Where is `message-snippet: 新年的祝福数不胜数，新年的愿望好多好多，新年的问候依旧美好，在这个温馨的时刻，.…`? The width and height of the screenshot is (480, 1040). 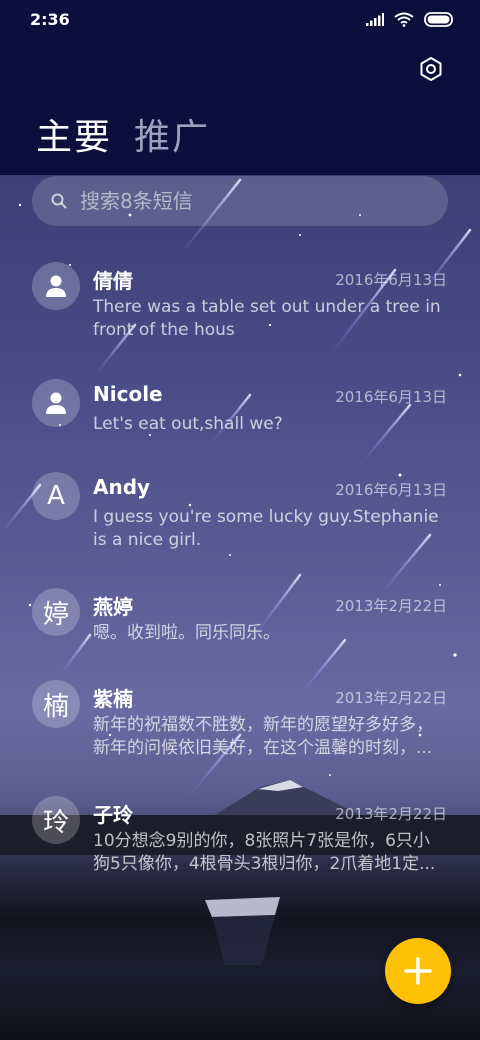
message-snippet: 新年的祝福数不胜数，新年的愿望好多好多，新年的问候依旧美好，在这个温馨的时刻，.… is located at coordinates (263, 736).